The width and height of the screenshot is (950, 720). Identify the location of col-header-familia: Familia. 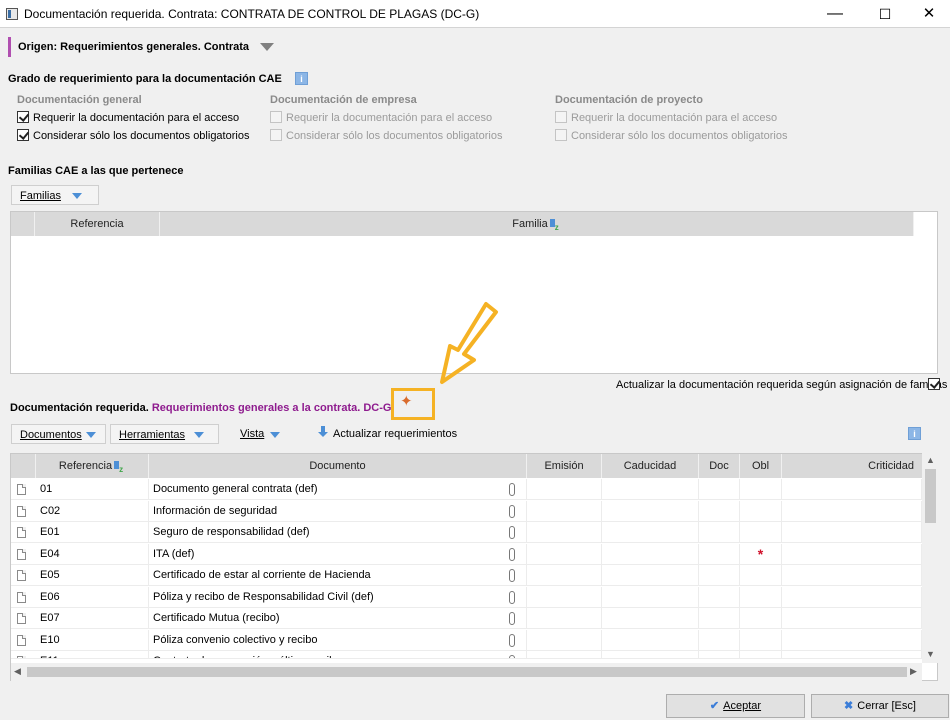
(537, 226).